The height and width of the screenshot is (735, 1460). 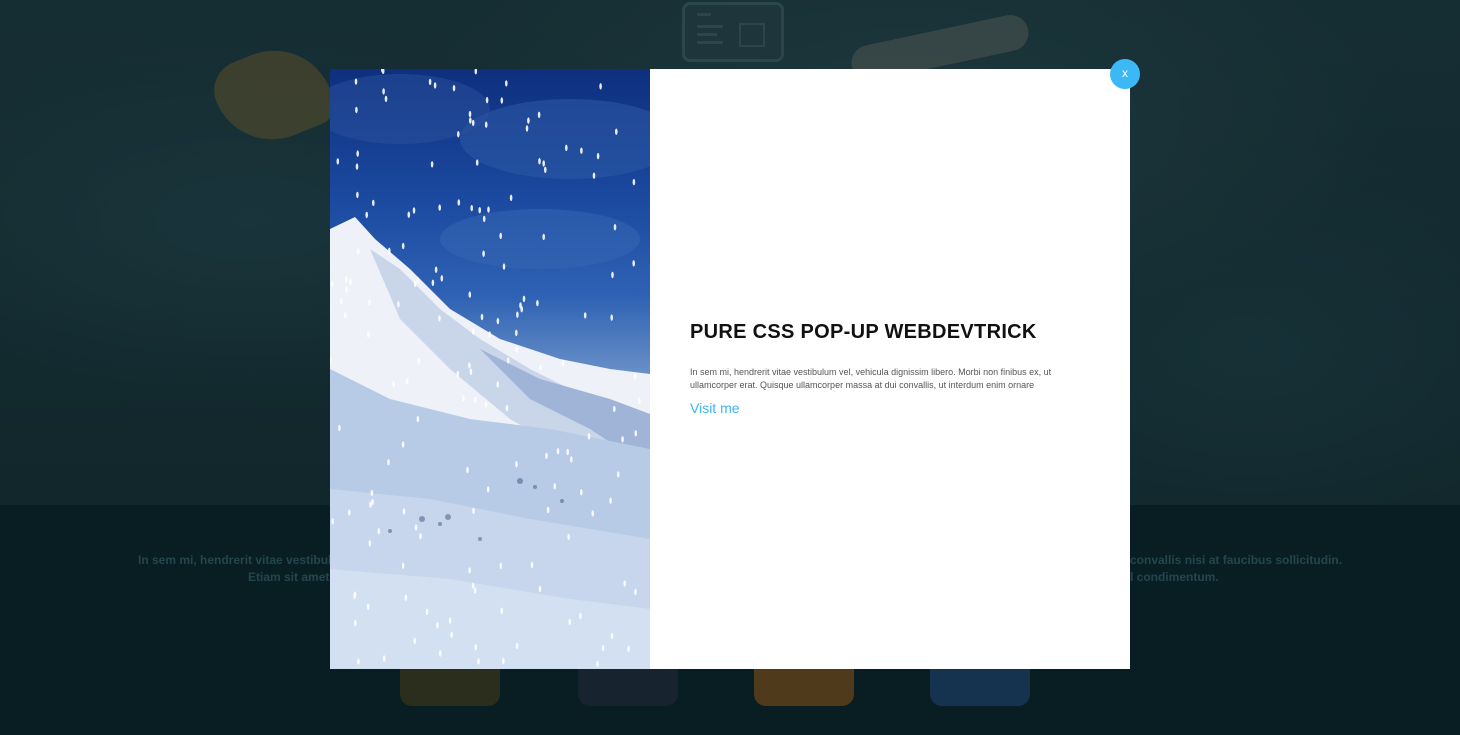 I want to click on visit-me-link: Visit me, so click(x=715, y=408).